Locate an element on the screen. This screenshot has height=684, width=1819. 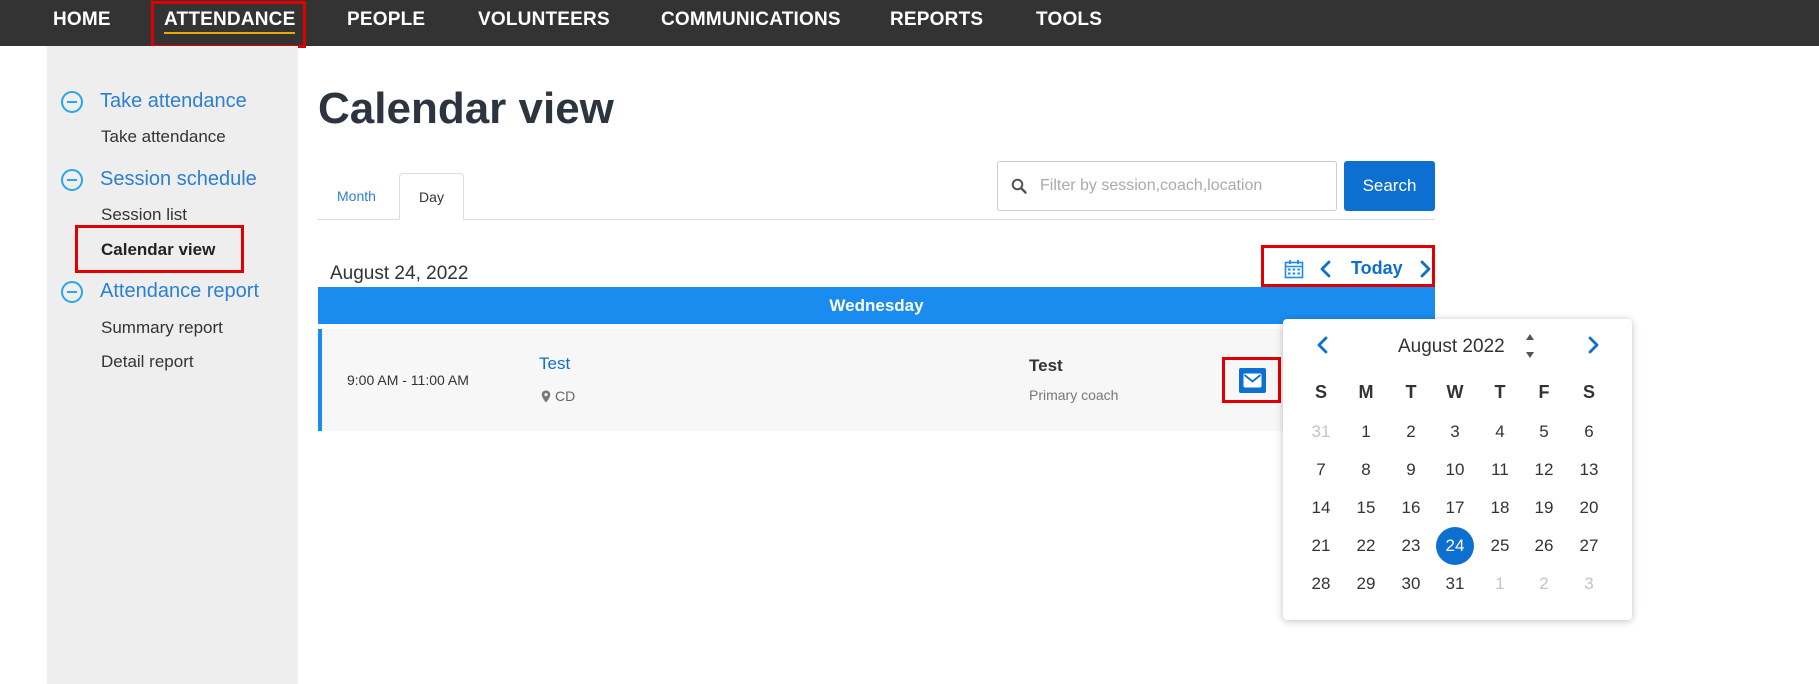
sidebar-group-take-attendance: Take attendance is located at coordinates (154, 101).